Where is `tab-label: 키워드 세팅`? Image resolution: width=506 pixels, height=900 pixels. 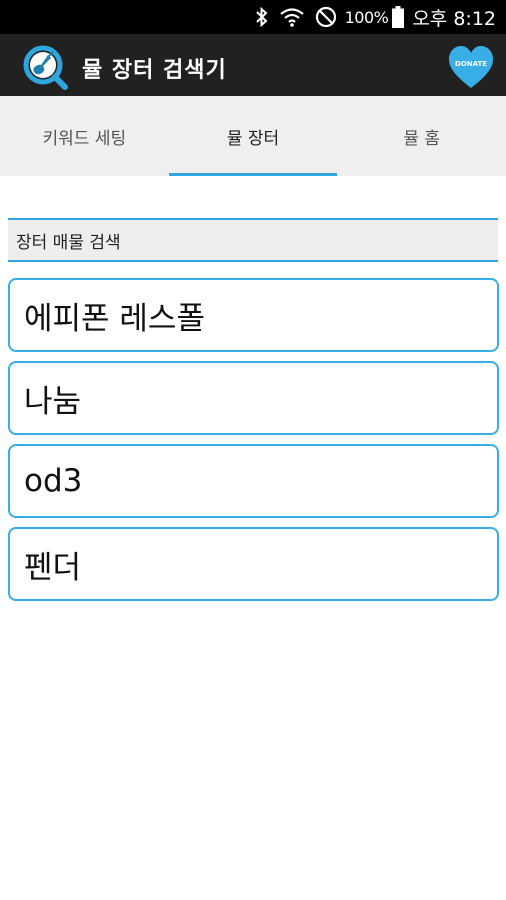
tab-label: 키워드 세팅 is located at coordinates (84, 138).